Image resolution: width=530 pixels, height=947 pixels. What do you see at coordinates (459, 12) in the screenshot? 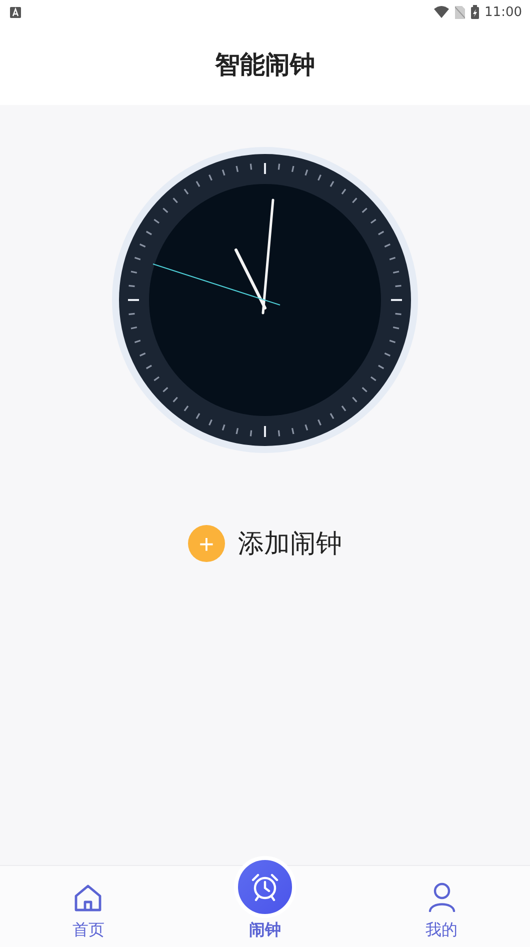
I see `no-sim-icon` at bounding box center [459, 12].